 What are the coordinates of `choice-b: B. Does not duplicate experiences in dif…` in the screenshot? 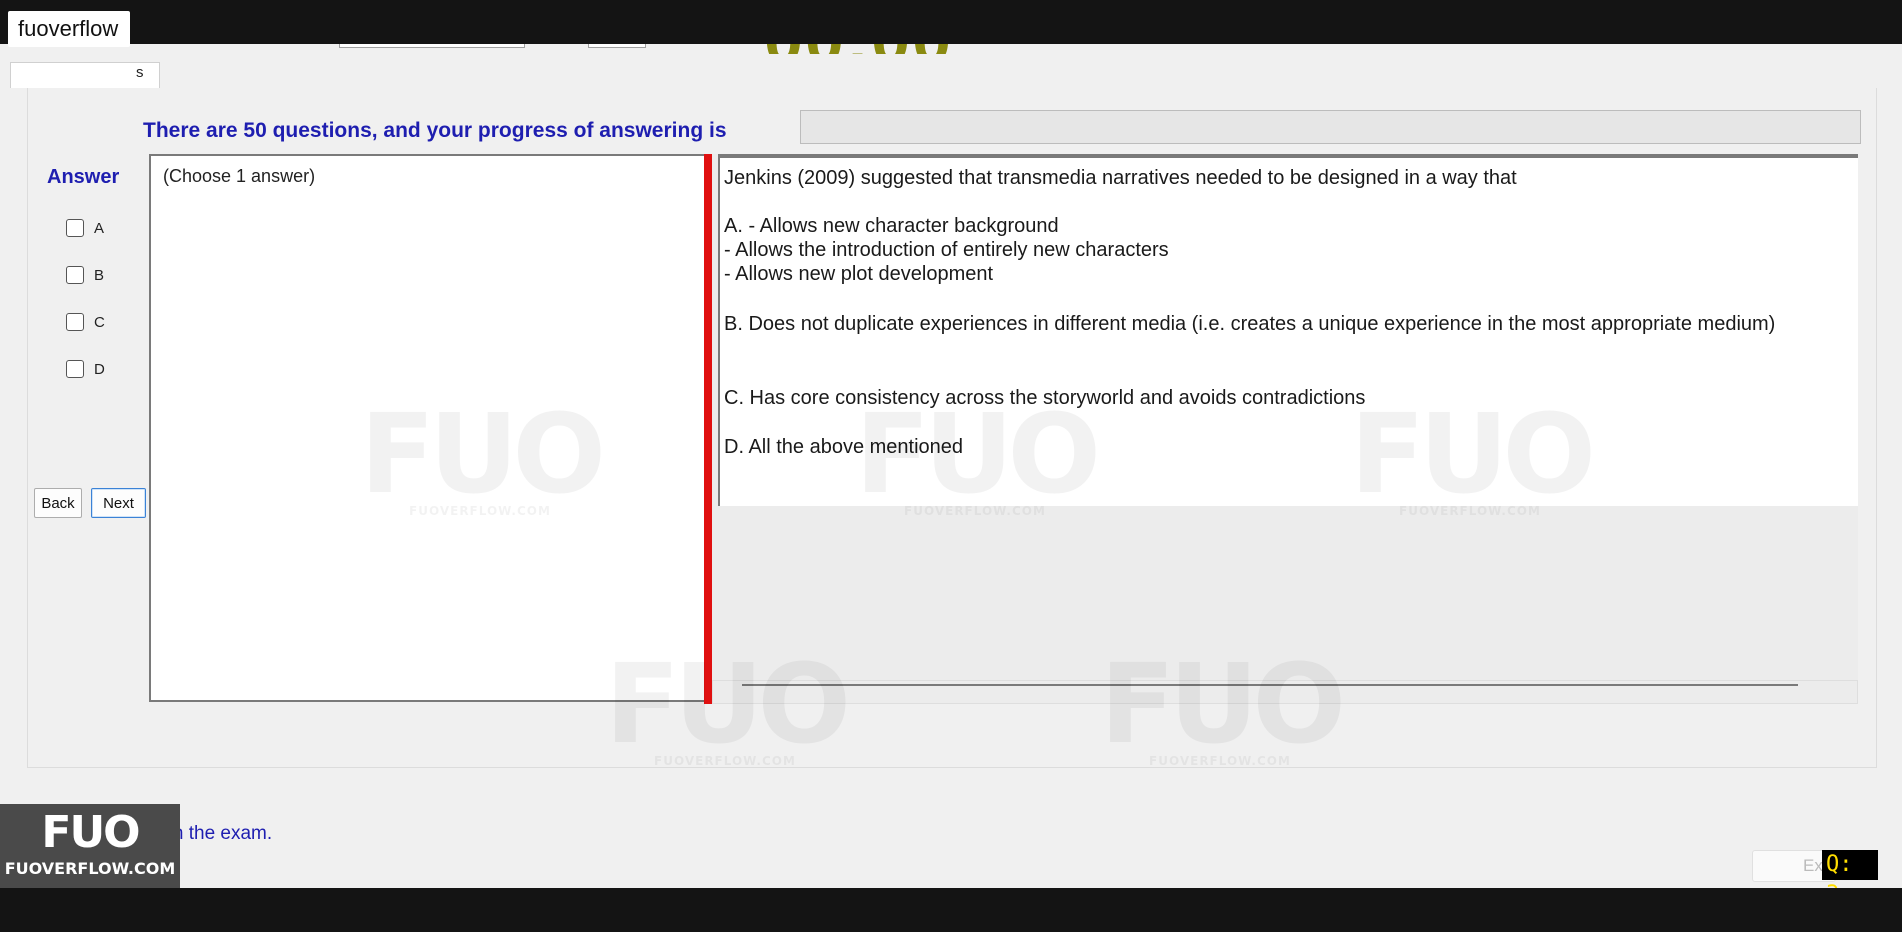 It's located at (1250, 324).